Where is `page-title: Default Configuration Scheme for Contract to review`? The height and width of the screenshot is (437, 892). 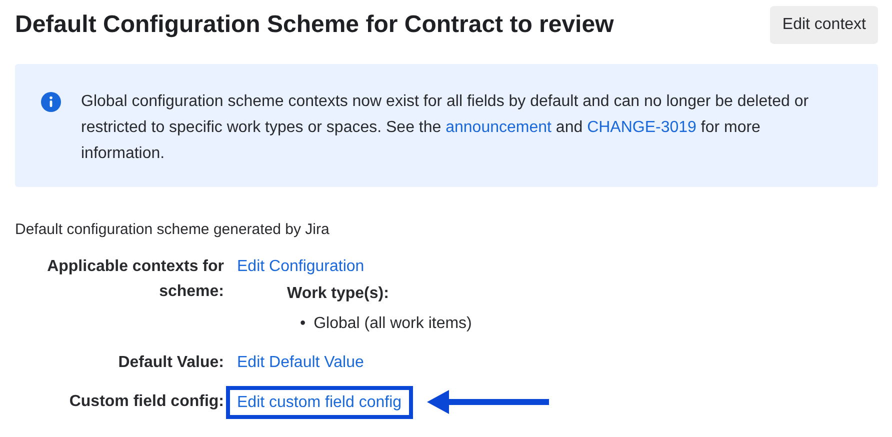 page-title: Default Configuration Scheme for Contract to review is located at coordinates (314, 25).